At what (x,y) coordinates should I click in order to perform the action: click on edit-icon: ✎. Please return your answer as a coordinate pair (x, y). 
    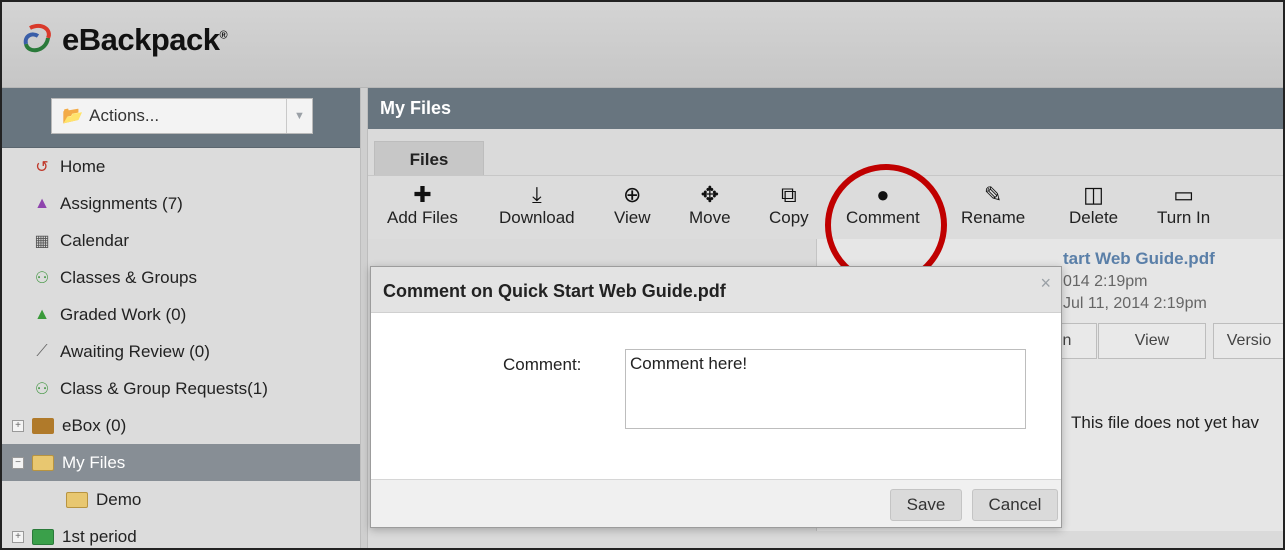
    Looking at the image, I should click on (993, 194).